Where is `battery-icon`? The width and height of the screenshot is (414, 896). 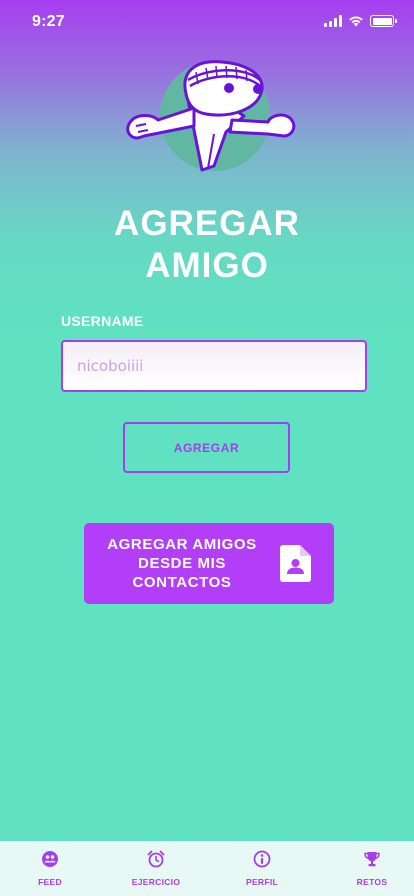 battery-icon is located at coordinates (383, 21).